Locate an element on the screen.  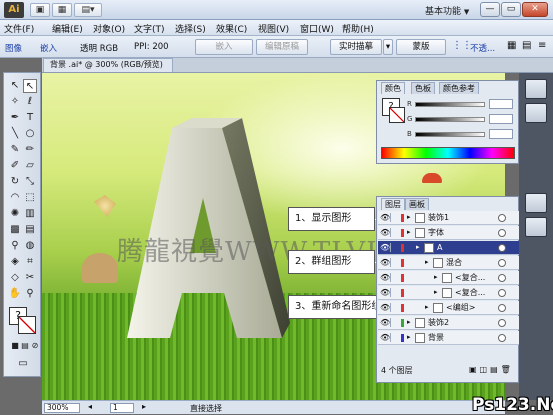
tab-layers: 图层 is located at coordinates (393, 204).